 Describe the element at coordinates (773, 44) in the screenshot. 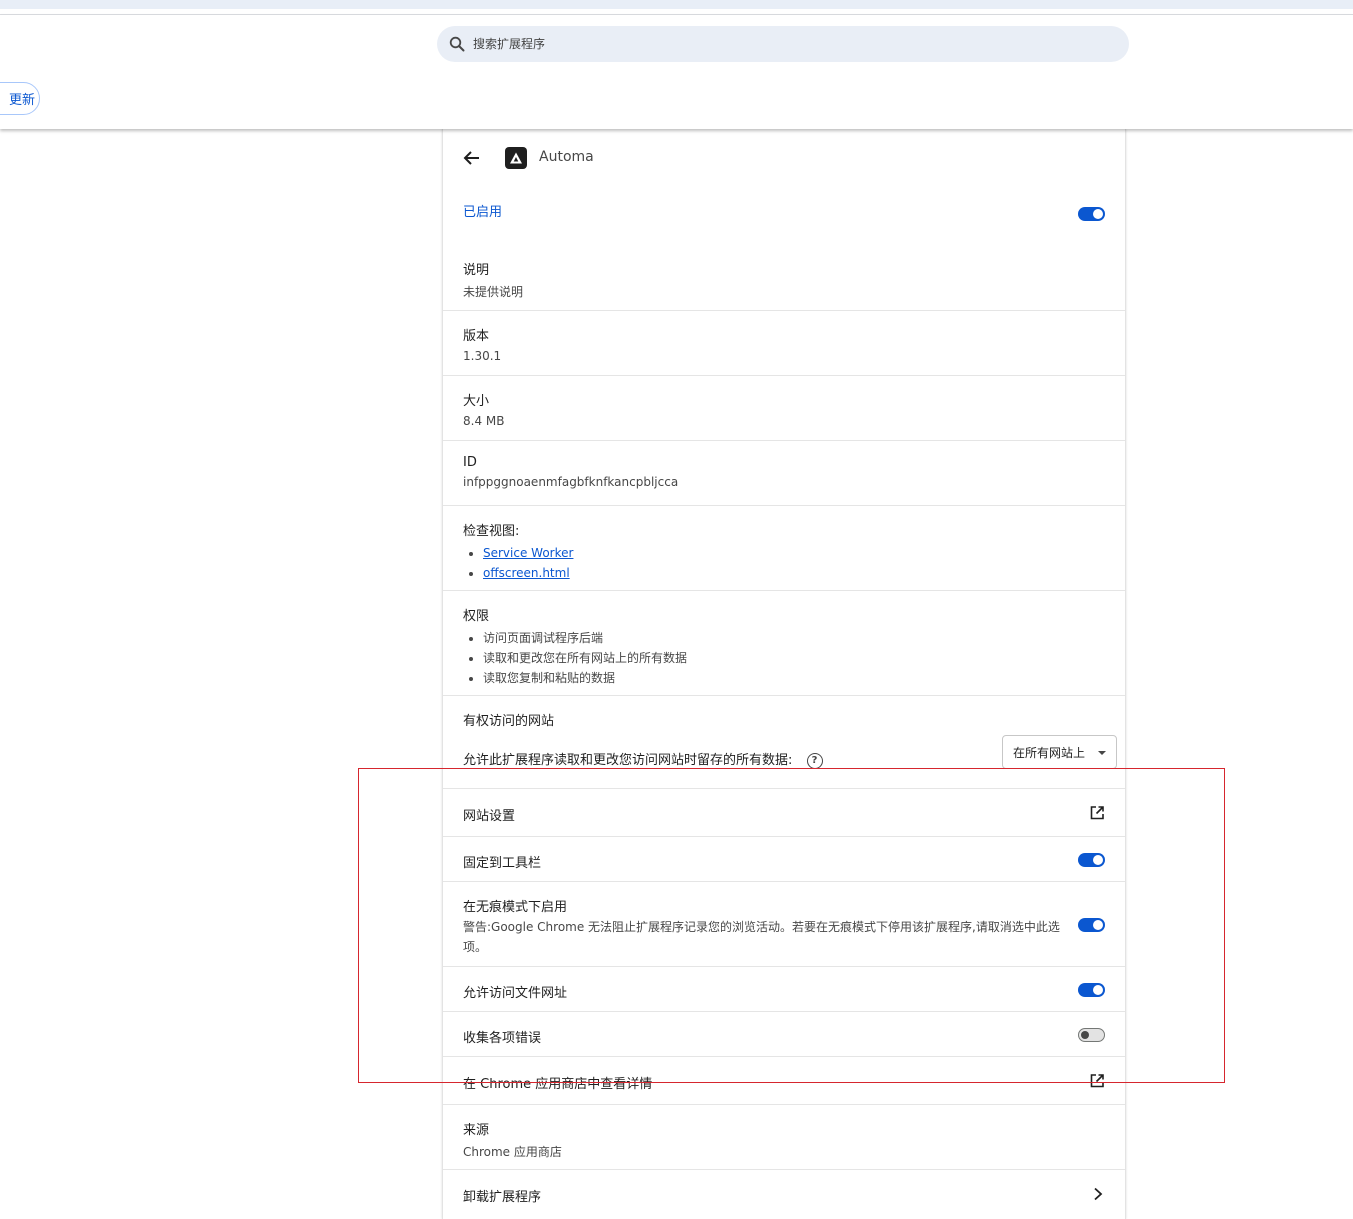

I see `search-input` at that location.